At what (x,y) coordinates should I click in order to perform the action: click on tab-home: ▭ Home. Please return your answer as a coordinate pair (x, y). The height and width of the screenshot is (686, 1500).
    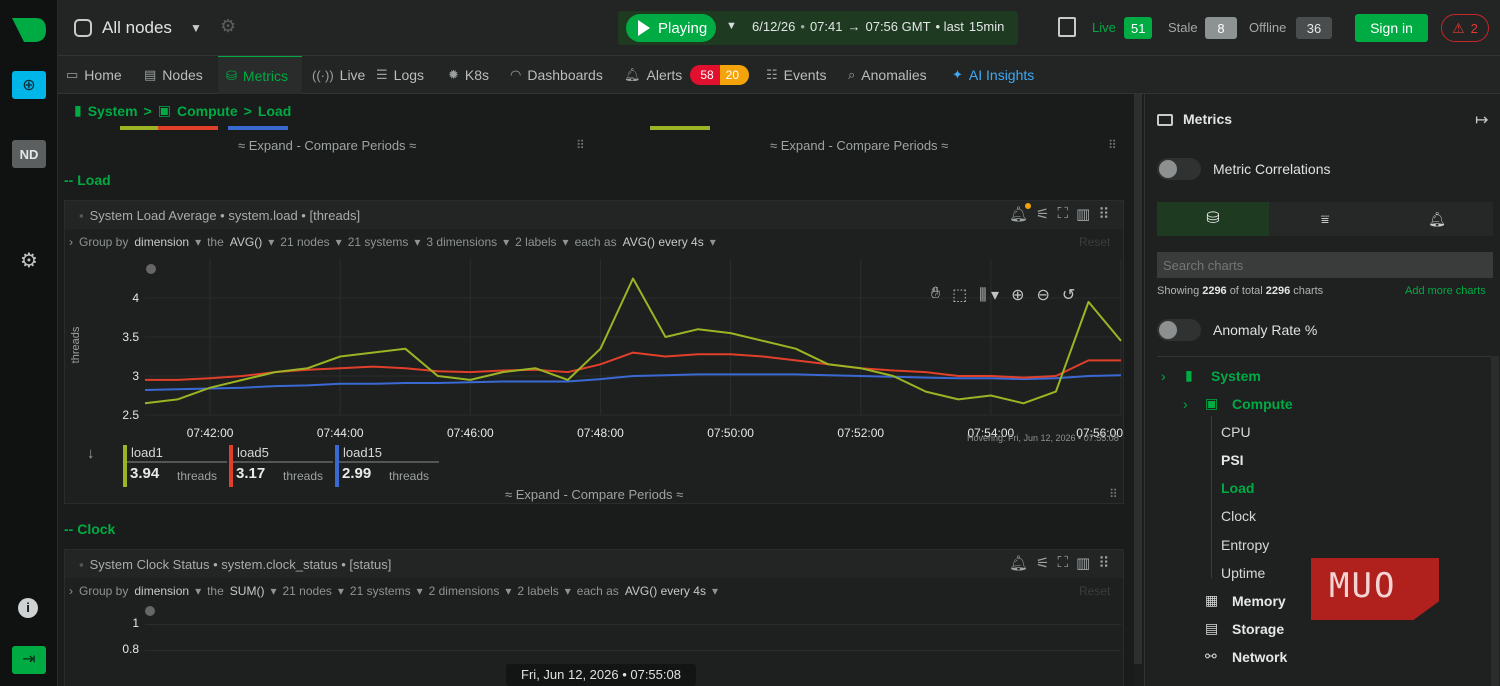
    Looking at the image, I should click on (94, 75).